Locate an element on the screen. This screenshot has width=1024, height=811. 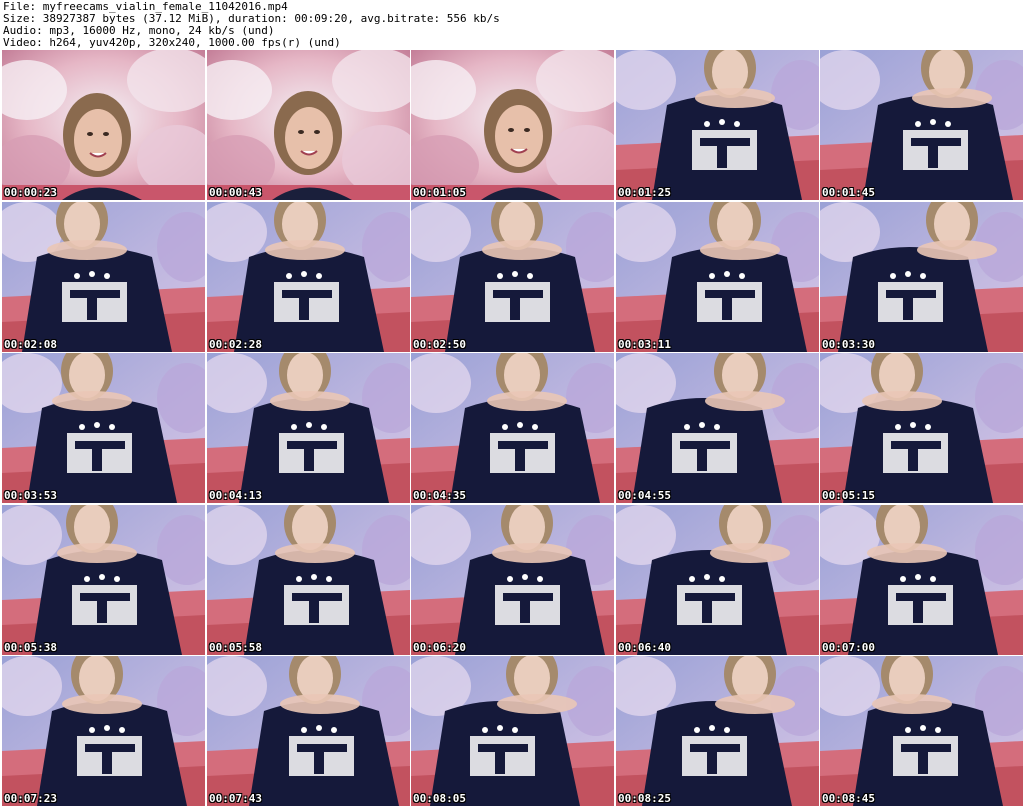
thumbnail-timestamp: 00:07:23 is located at coordinates (30, 798).